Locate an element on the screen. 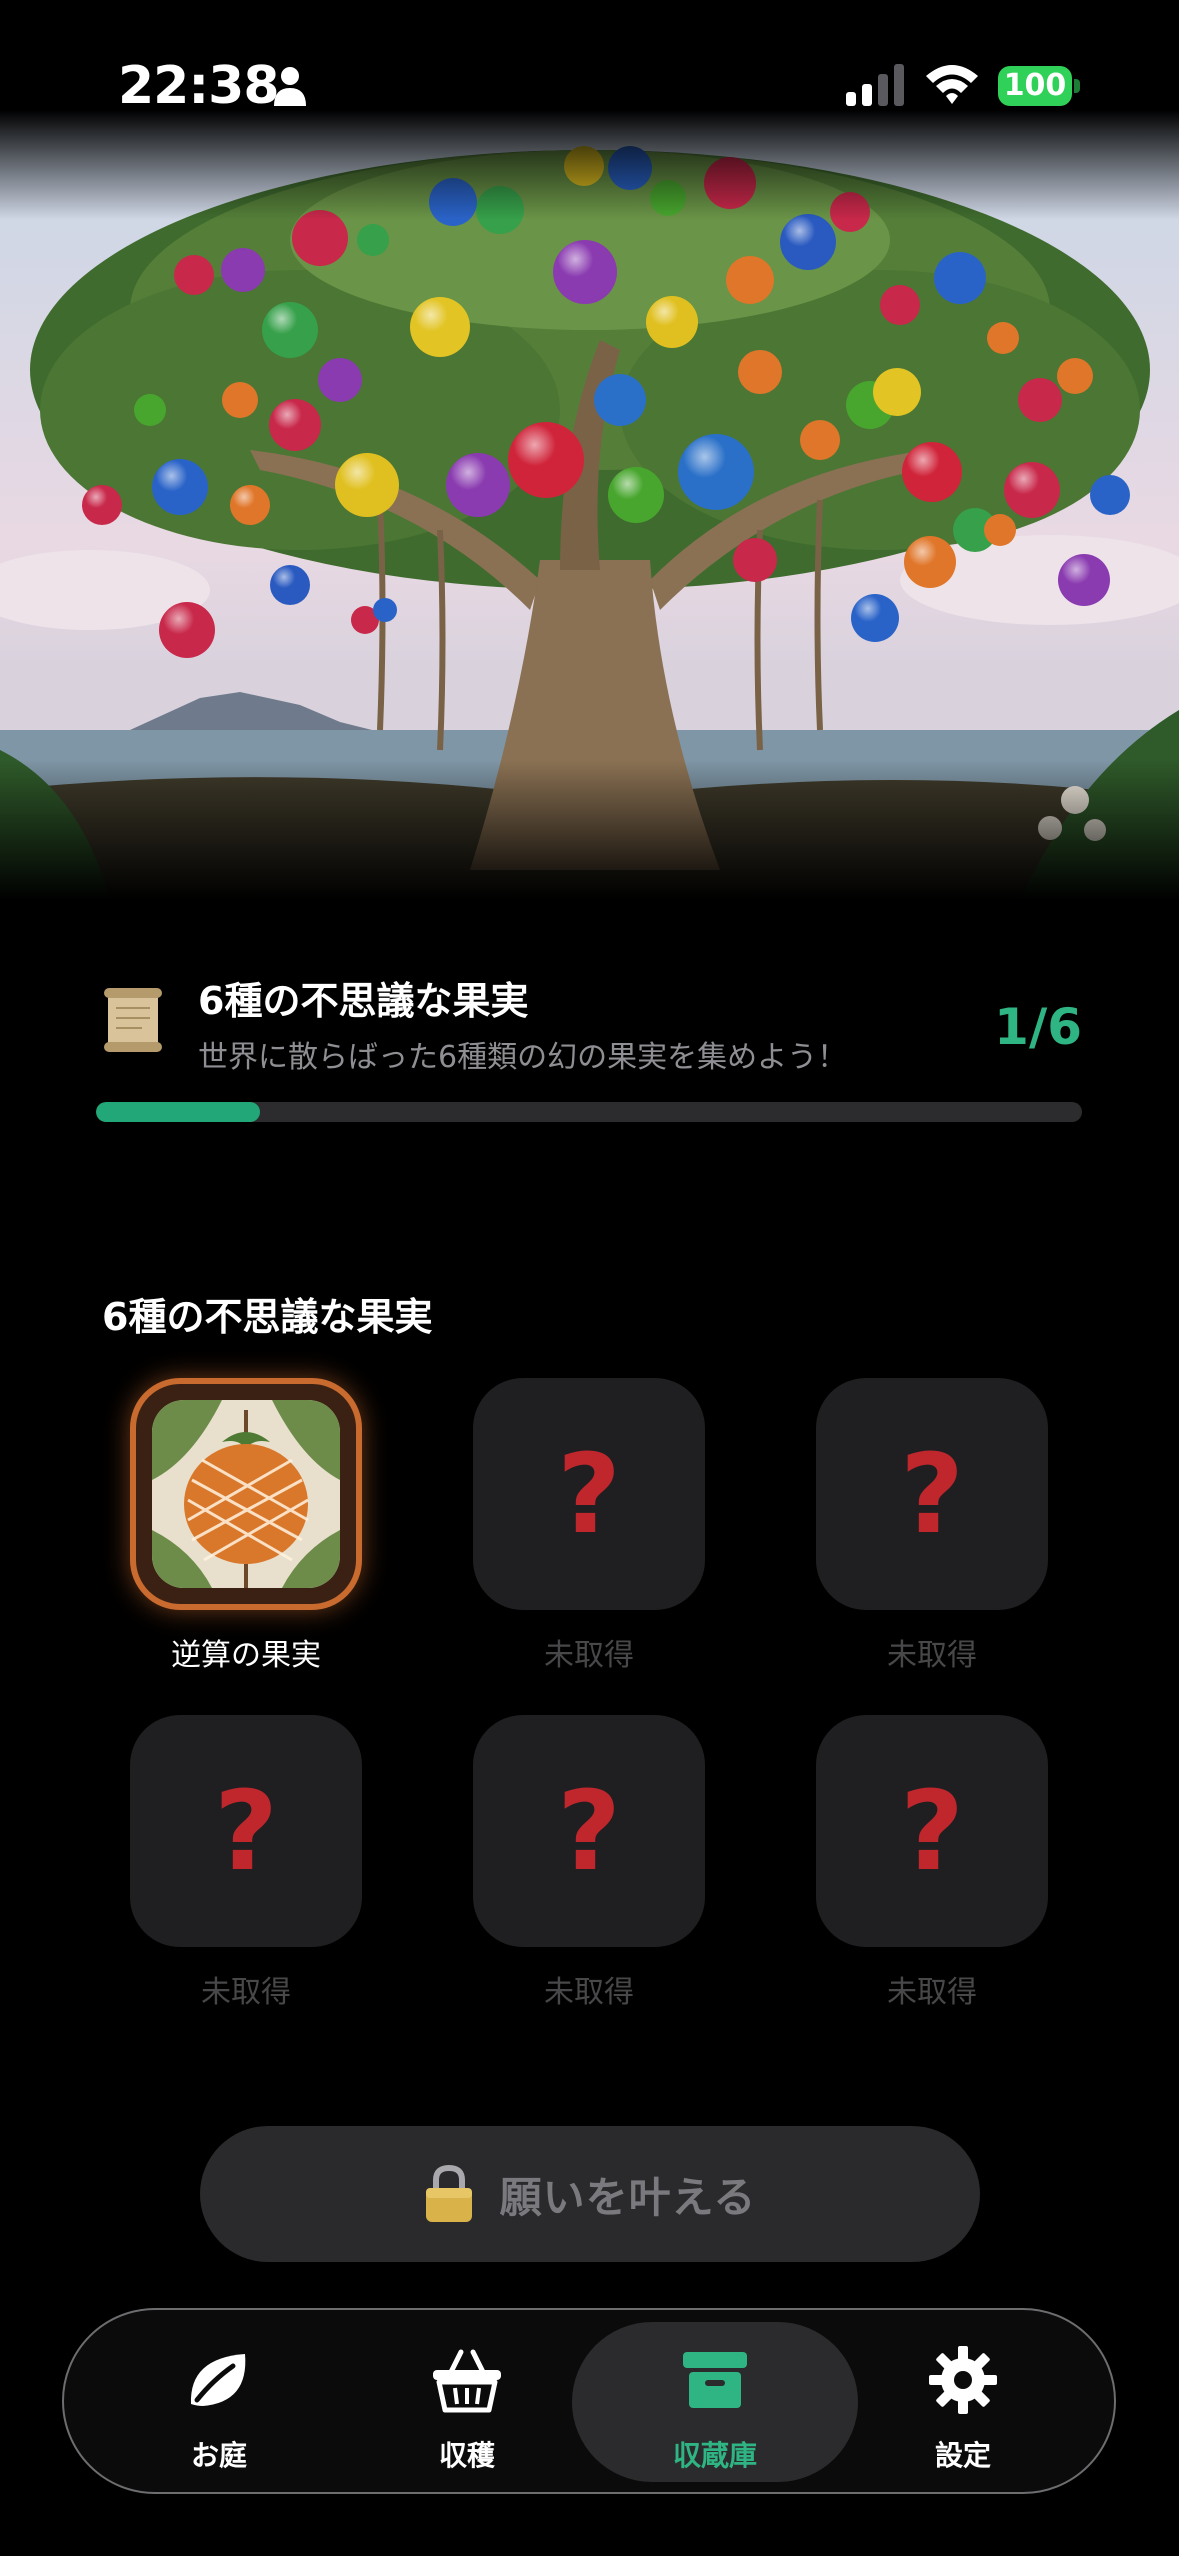  battery-level: 100 is located at coordinates (1035, 86).